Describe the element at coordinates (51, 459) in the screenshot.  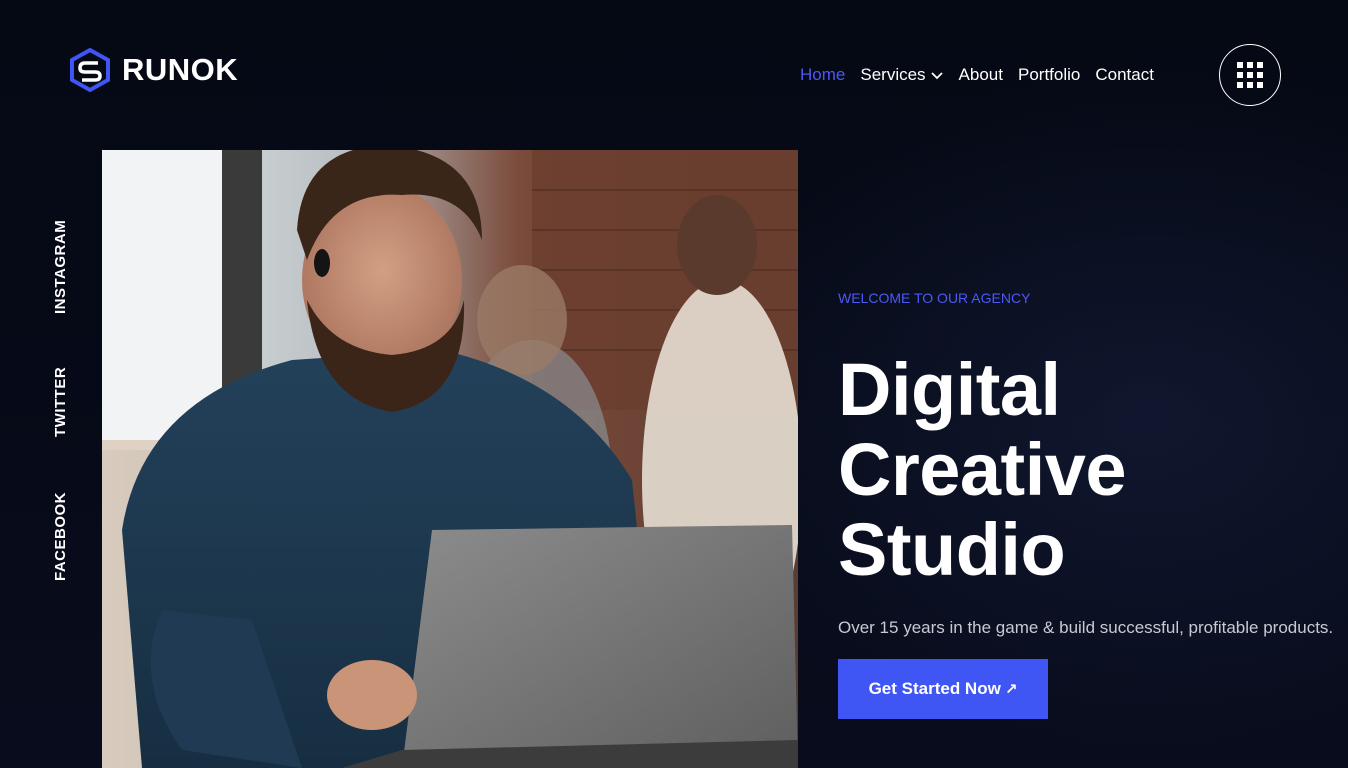
I see `social-sidebar: INSTAGRAM TWITTER FACEBOOK` at that location.